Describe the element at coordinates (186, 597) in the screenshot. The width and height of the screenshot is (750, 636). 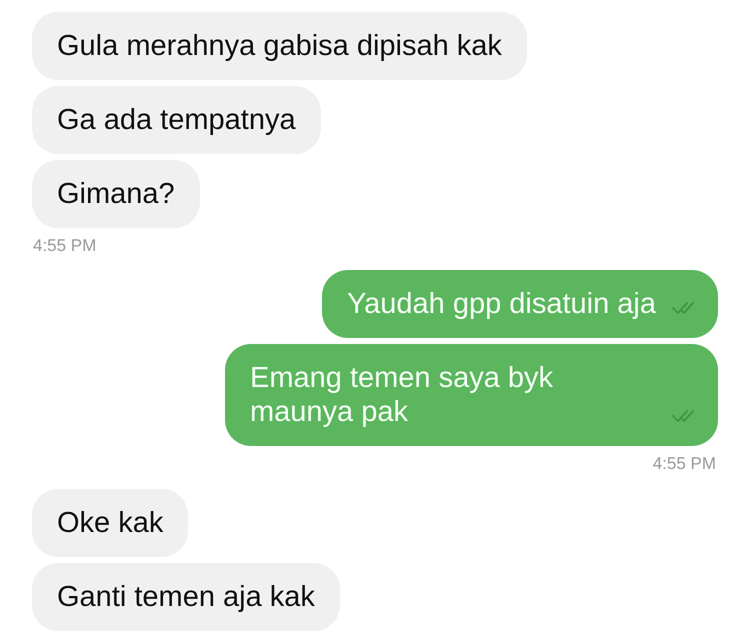
I see `message-text: Ganti temen aja kak` at that location.